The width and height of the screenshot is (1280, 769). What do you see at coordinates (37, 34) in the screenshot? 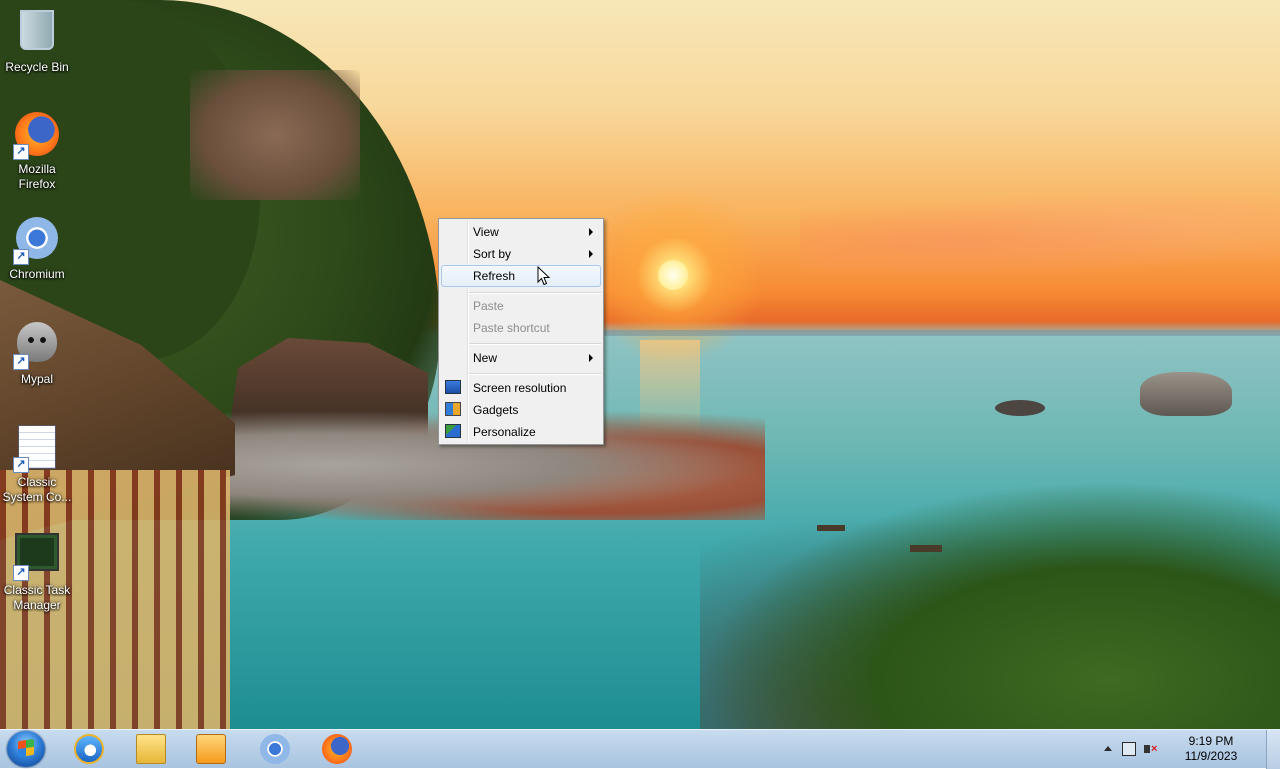
I see `recycle-bin-icon` at bounding box center [37, 34].